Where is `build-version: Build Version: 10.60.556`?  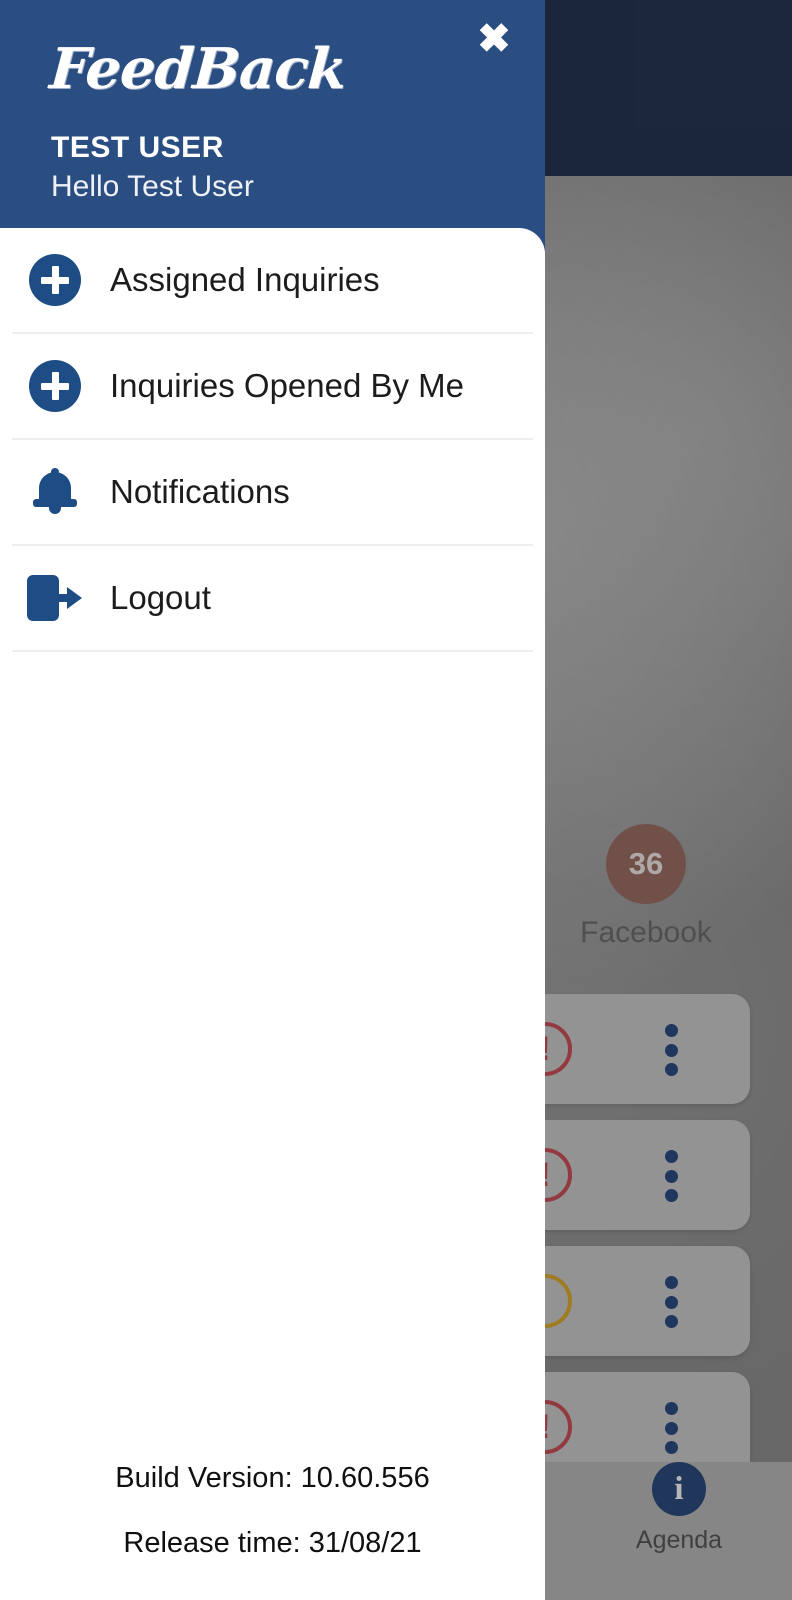
build-version: Build Version: 10.60.556 is located at coordinates (272, 1478).